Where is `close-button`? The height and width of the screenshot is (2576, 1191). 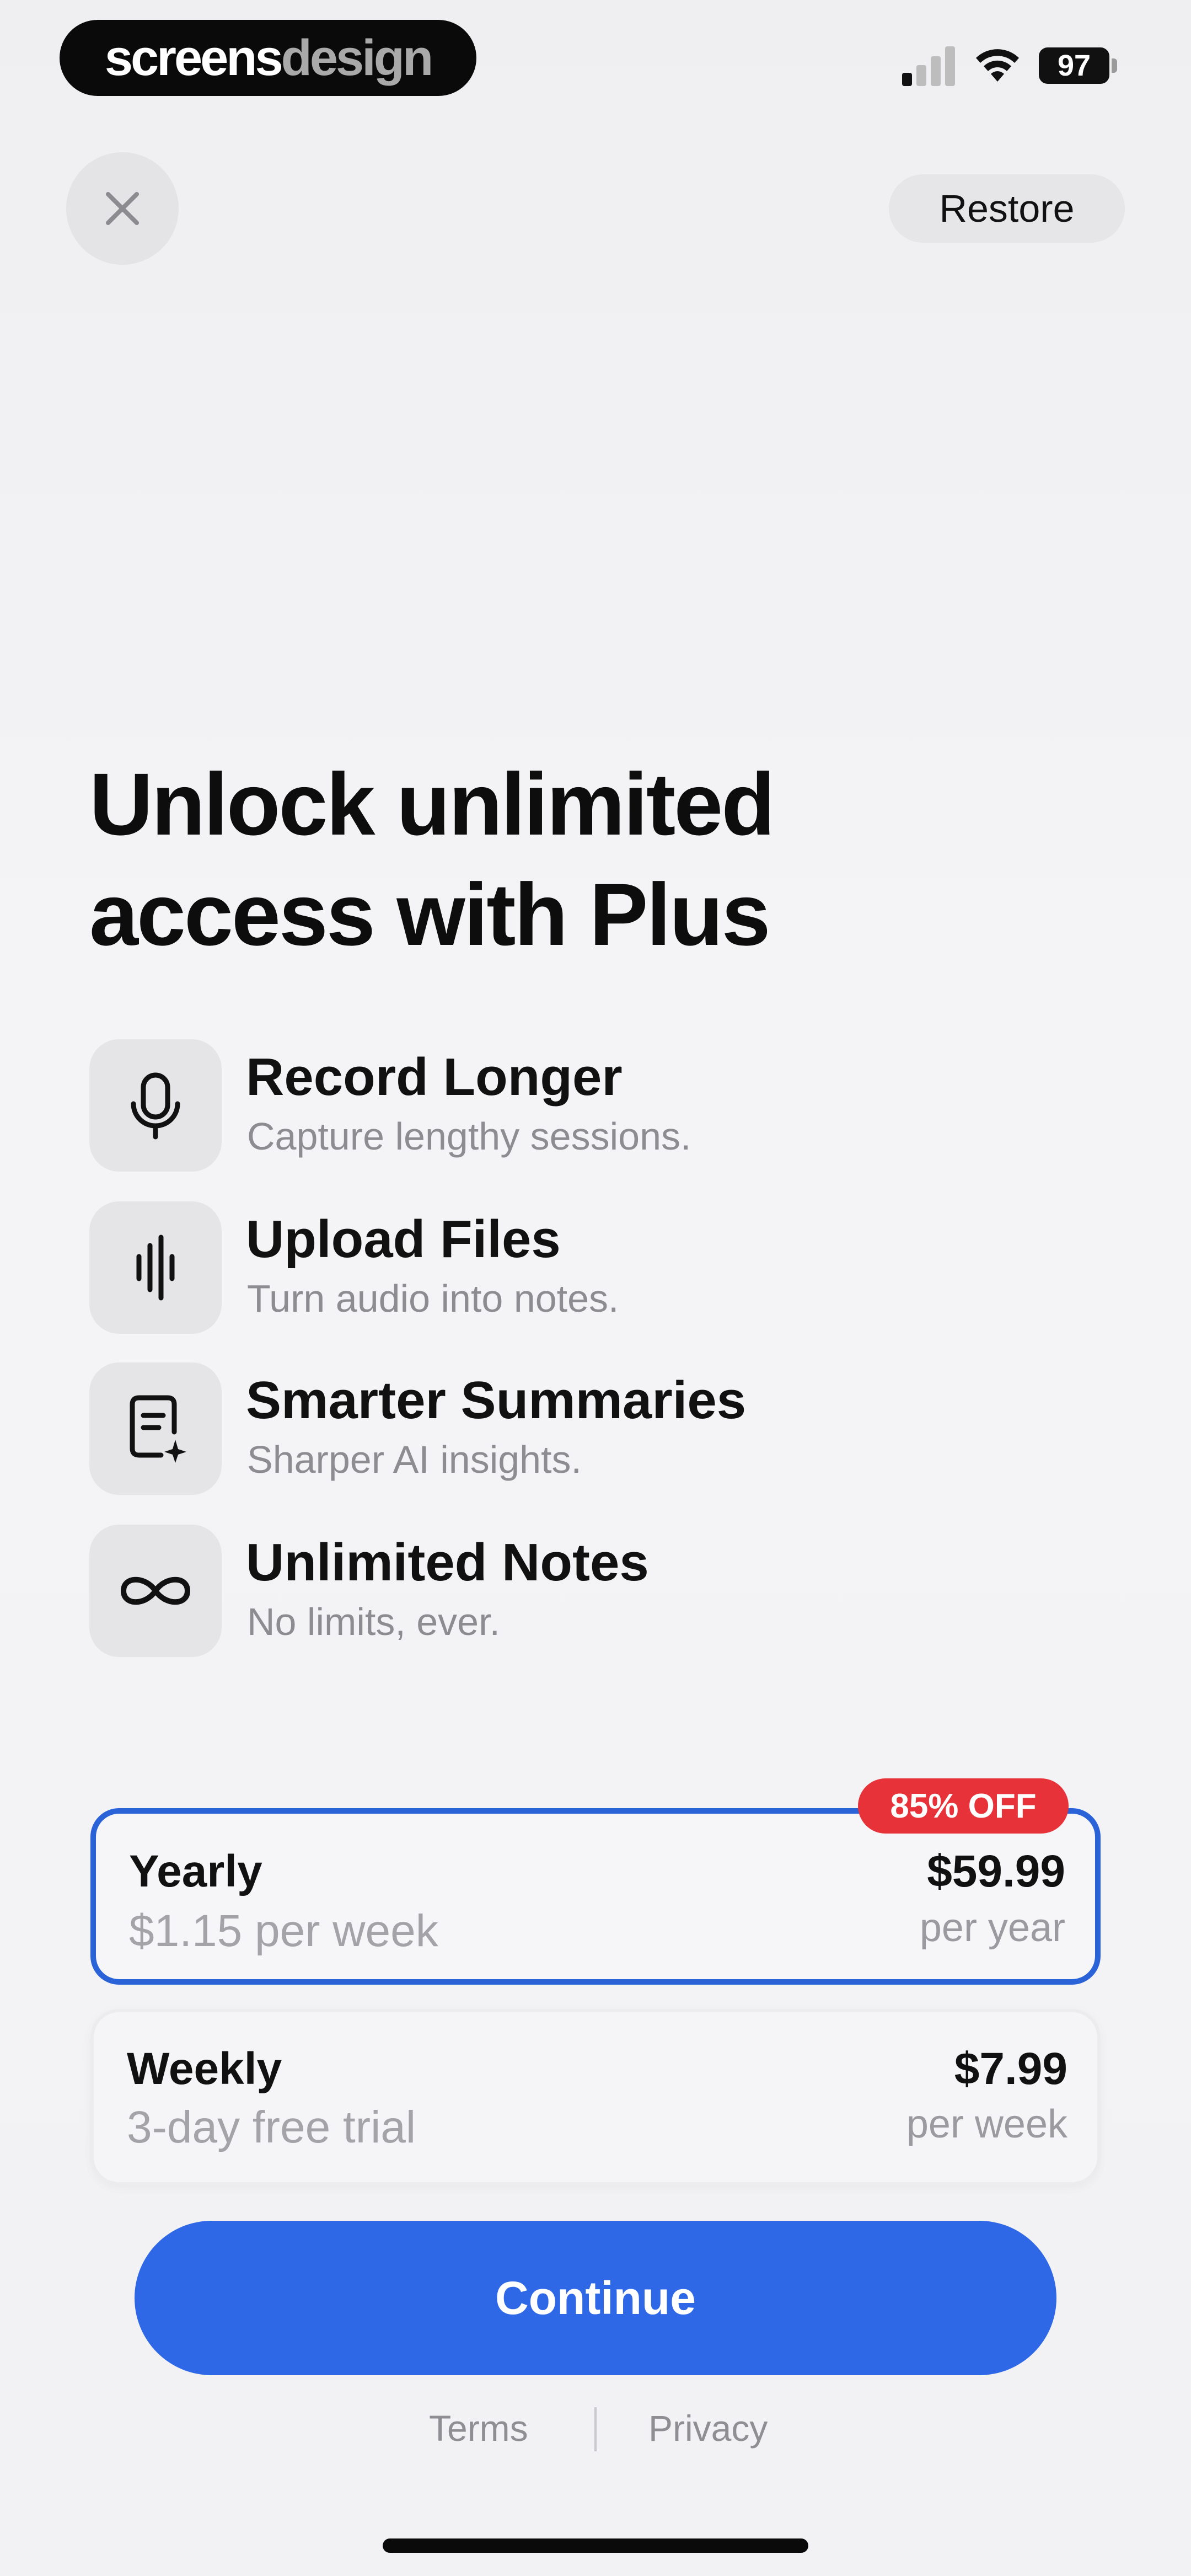 close-button is located at coordinates (122, 208).